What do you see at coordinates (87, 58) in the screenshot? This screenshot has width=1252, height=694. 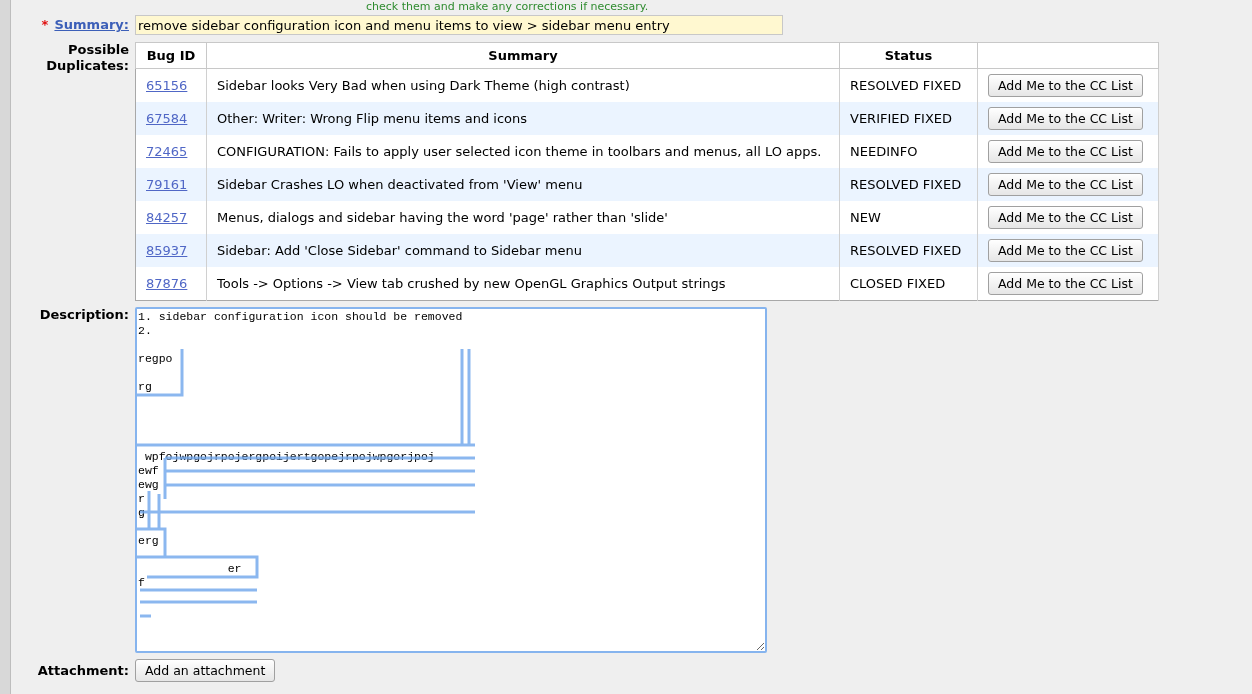 I see `field-label: Possible Duplicates:` at bounding box center [87, 58].